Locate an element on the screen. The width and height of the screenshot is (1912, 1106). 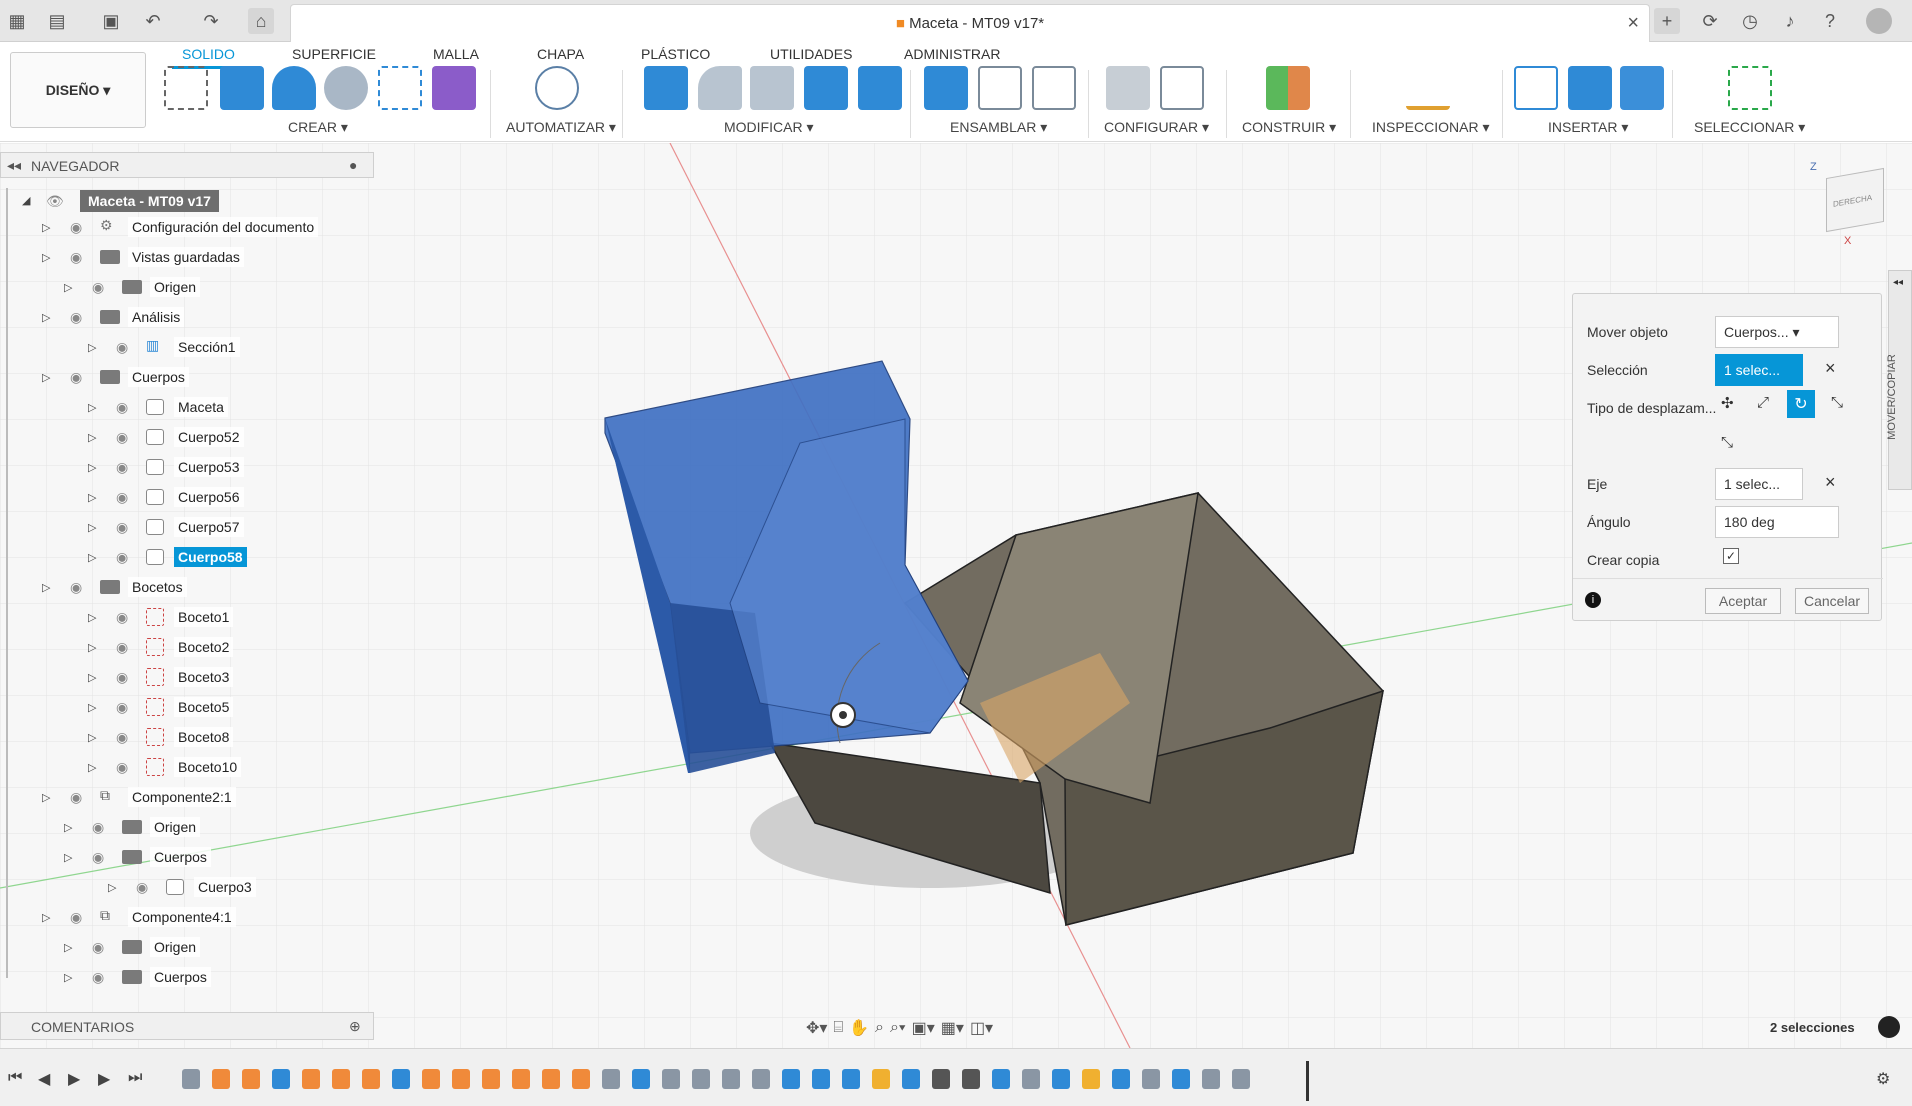
tab-administrar: ADMINISTRAR is located at coordinates (952, 54).